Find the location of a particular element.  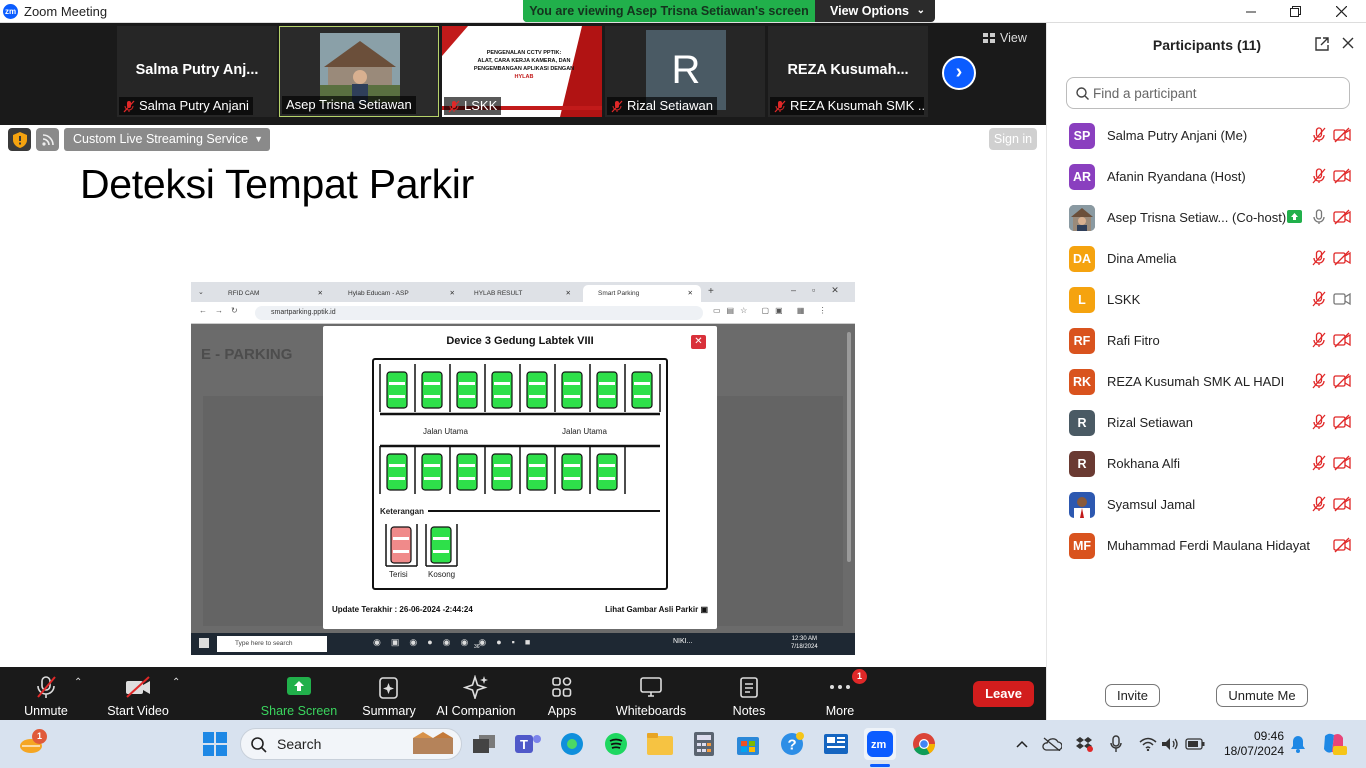

system-clock: 09:46 18/07/2024 is located at coordinates (1252, 744).